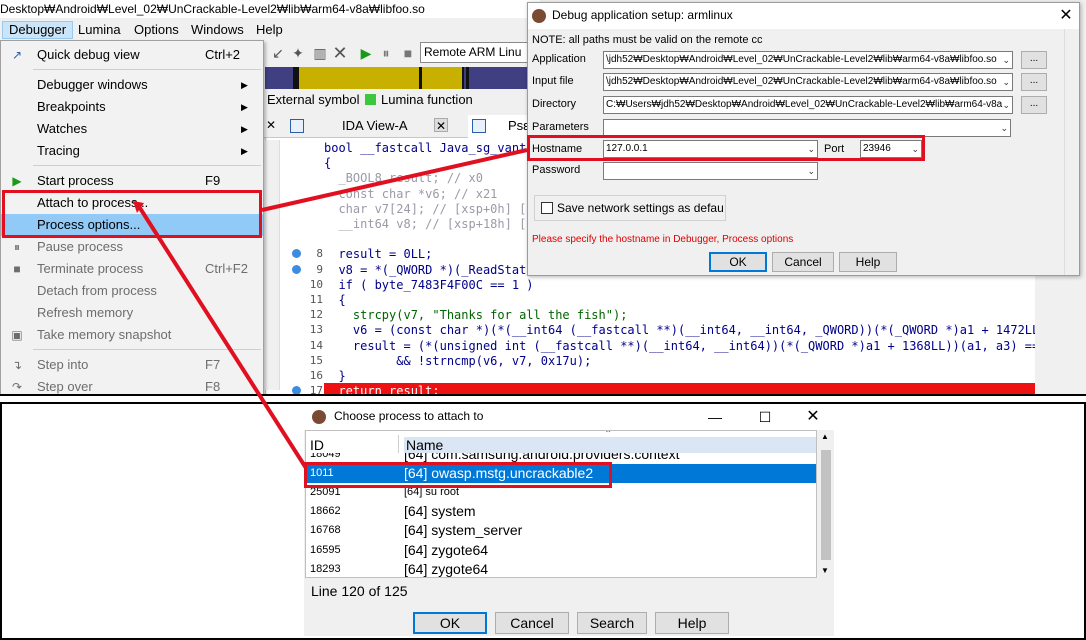  Describe the element at coordinates (450, 623) in the screenshot. I see `attach-ok-button: OK` at that location.